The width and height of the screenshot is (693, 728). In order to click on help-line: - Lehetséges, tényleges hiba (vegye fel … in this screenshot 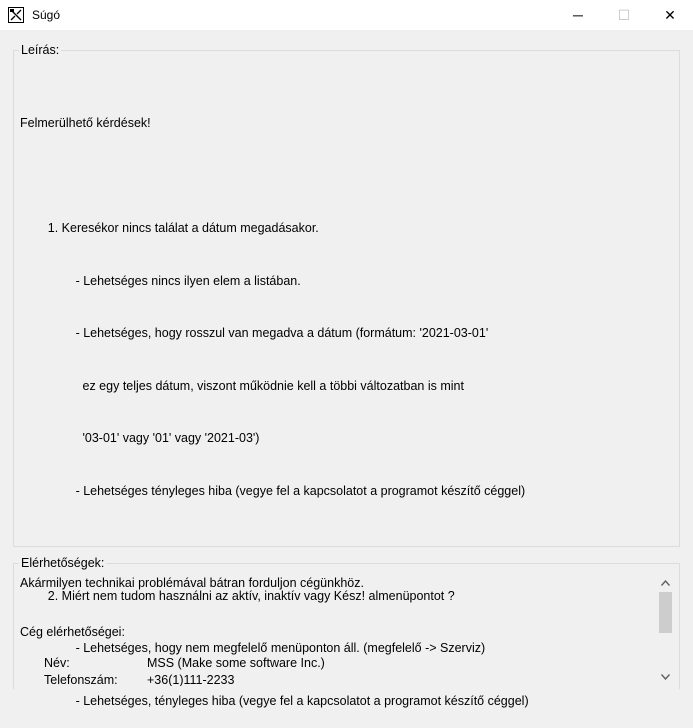, I will do `click(274, 700)`.